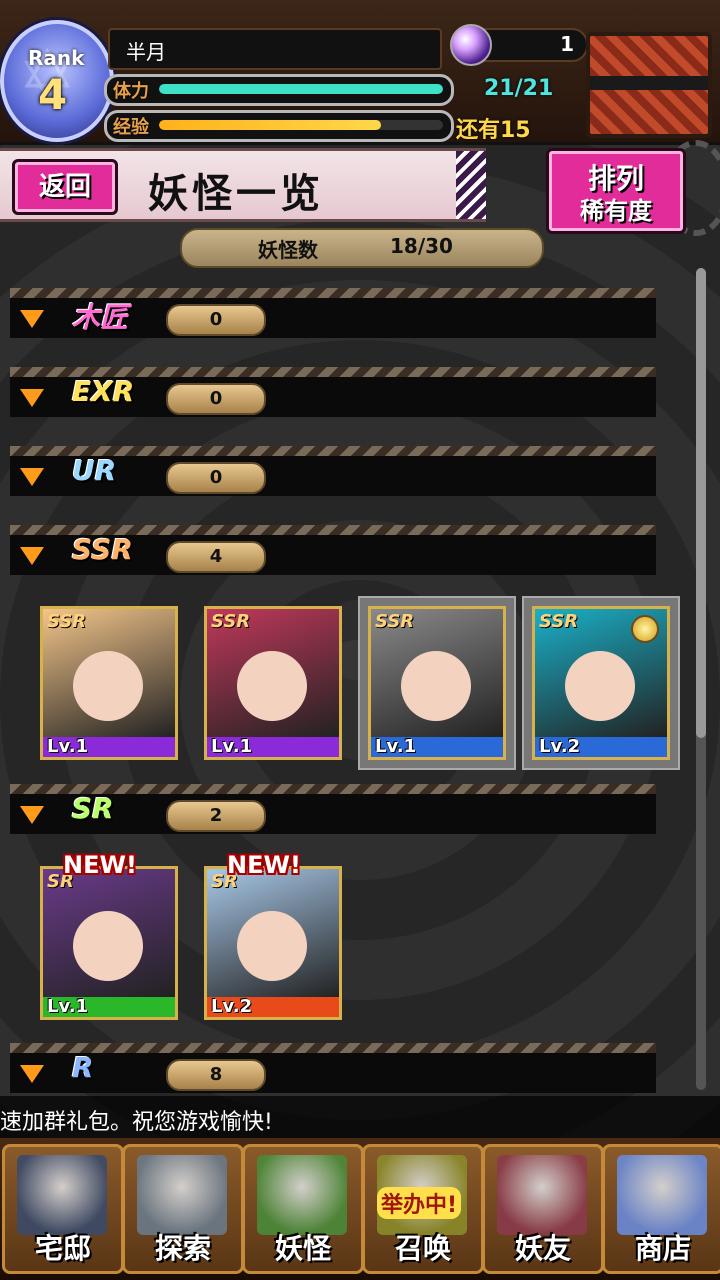 The image size is (720, 1280). I want to click on nav-button-5: 商店, so click(661, 1209).